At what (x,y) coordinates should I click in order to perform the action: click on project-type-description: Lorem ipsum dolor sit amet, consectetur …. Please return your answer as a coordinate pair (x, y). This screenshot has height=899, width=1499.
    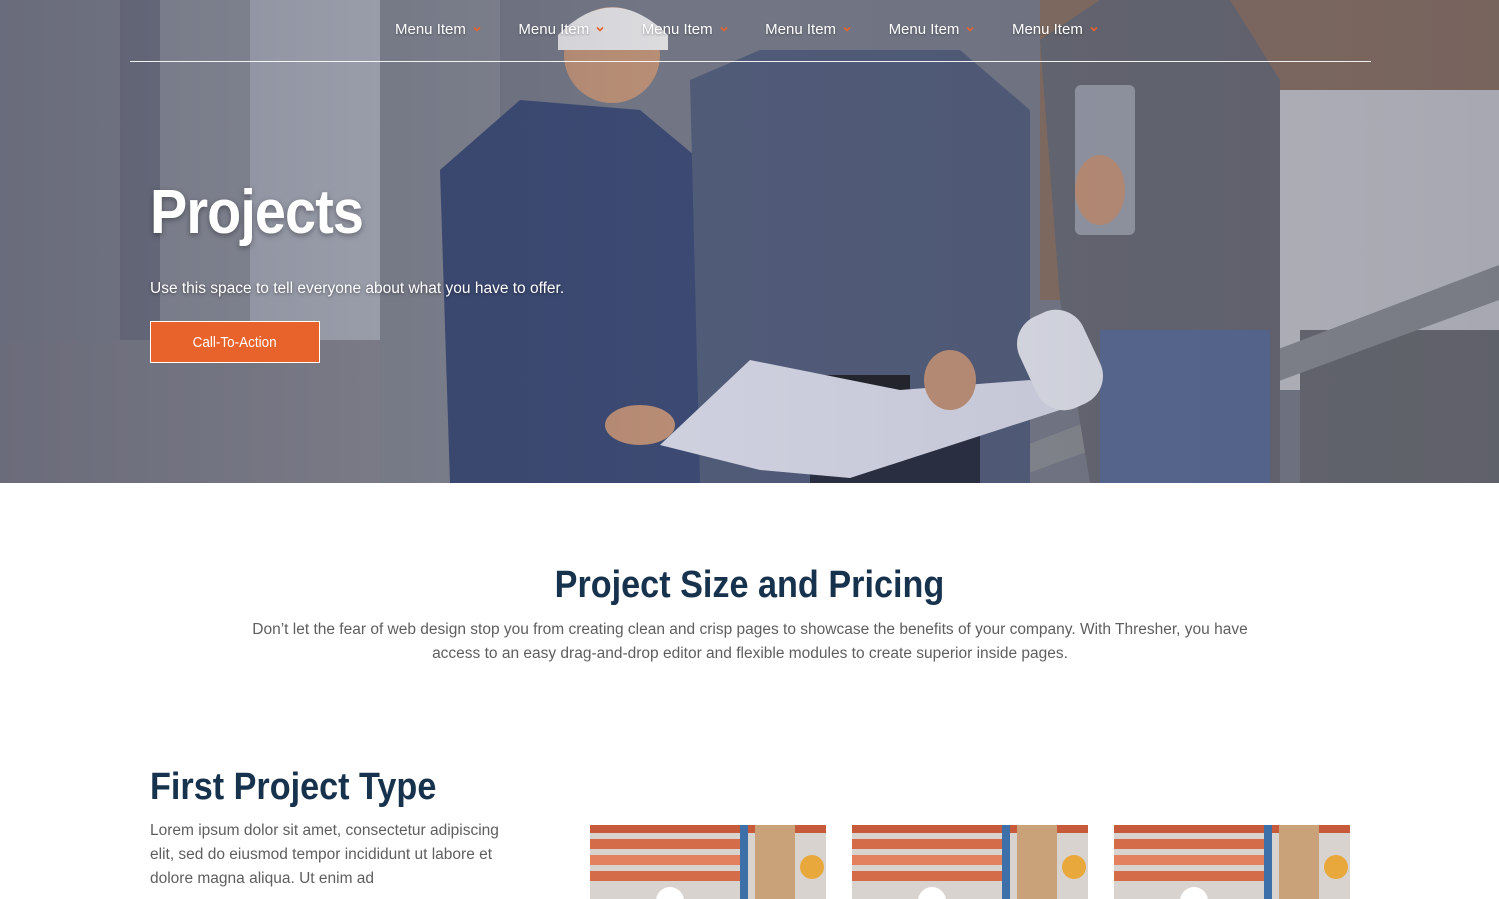
    Looking at the image, I should click on (324, 854).